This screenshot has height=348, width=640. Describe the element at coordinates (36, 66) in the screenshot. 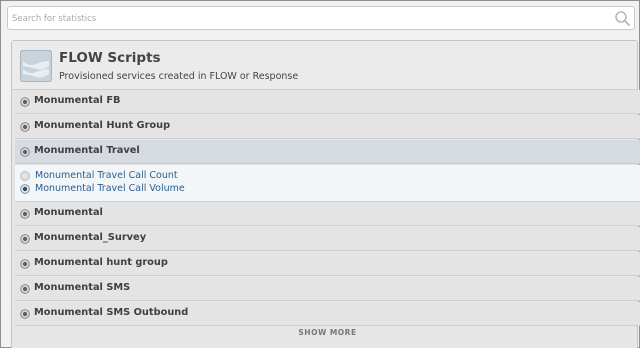

I see `flow-scripts-icon` at that location.